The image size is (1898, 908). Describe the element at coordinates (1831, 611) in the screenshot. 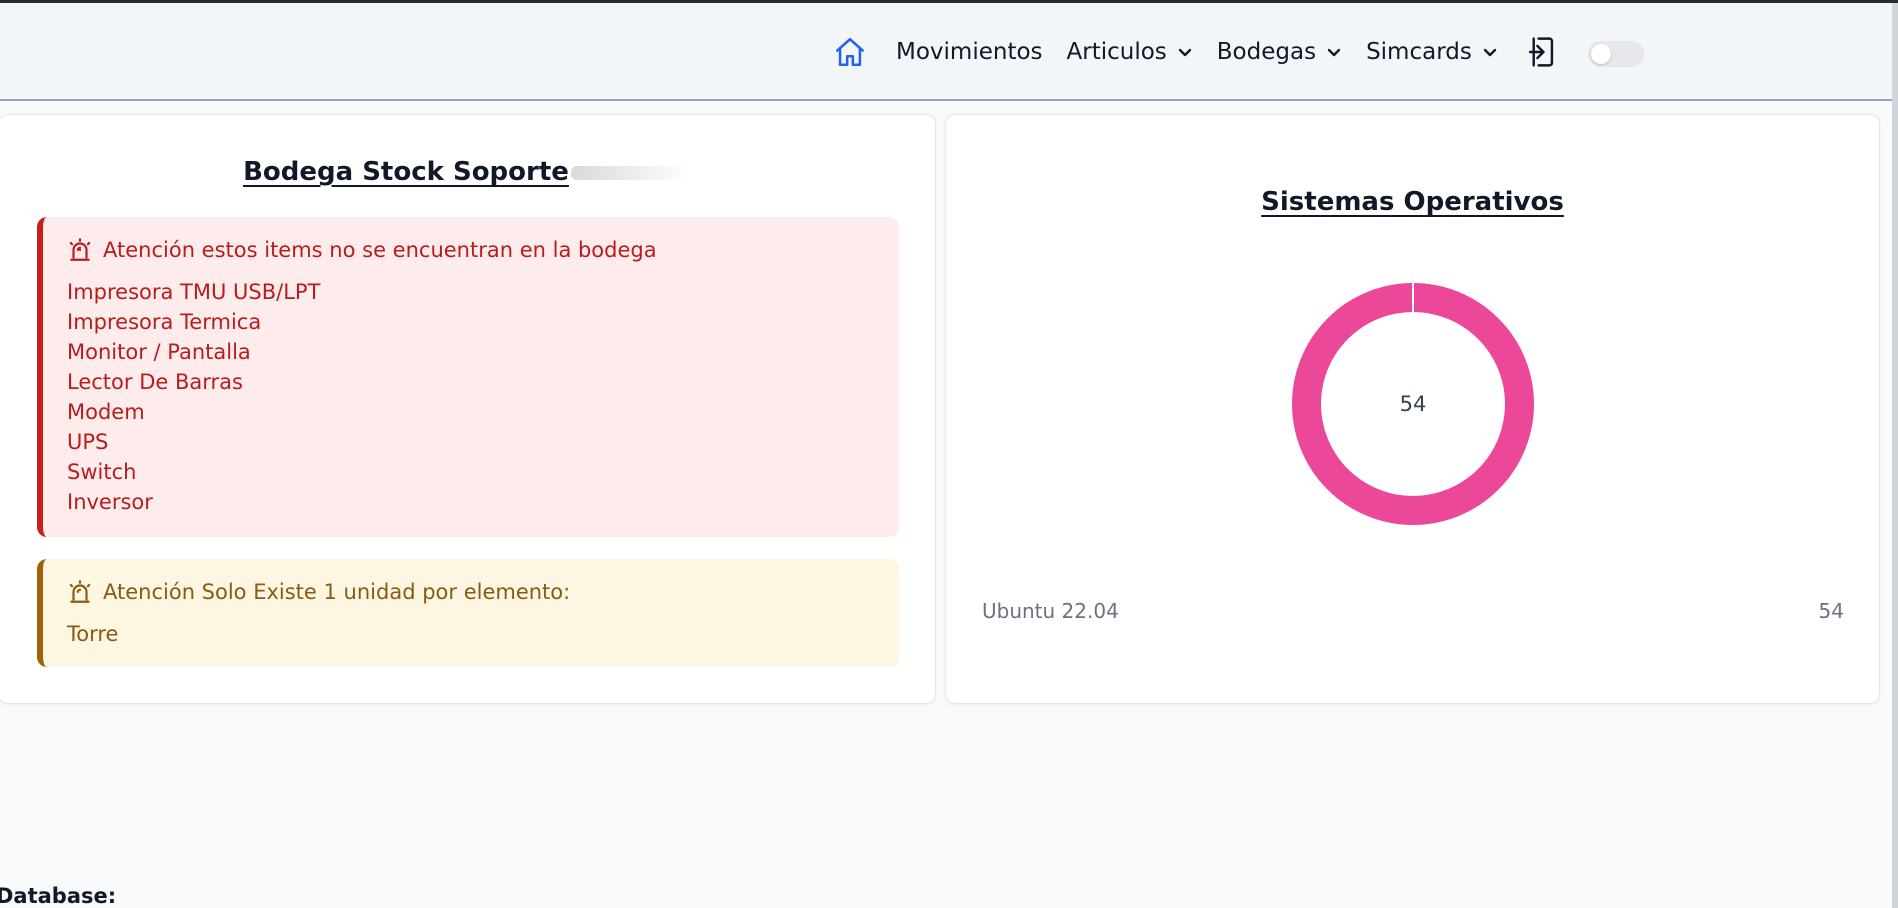

I see `legend-value: 54` at that location.